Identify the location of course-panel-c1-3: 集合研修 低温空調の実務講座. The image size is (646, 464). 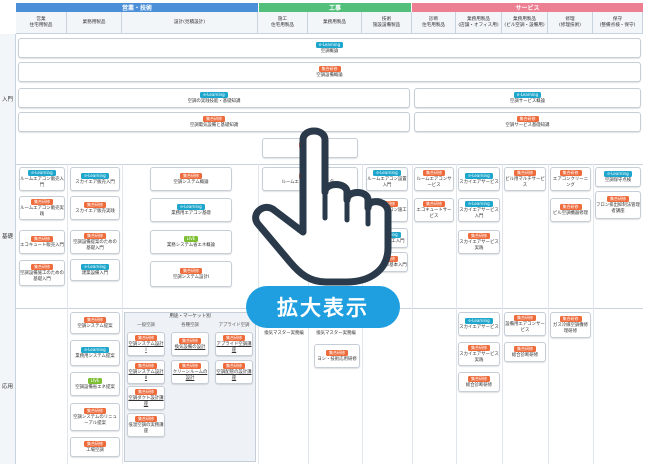
(146, 425).